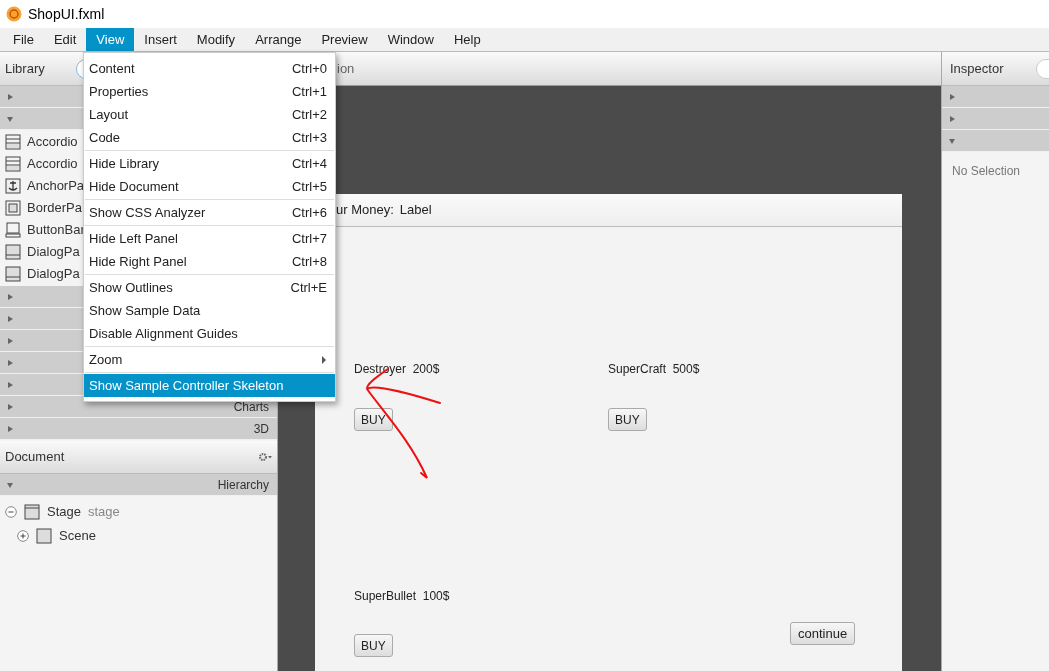 The image size is (1049, 671). What do you see at coordinates (216, 39) in the screenshot?
I see `menu-bar-item: Modify` at bounding box center [216, 39].